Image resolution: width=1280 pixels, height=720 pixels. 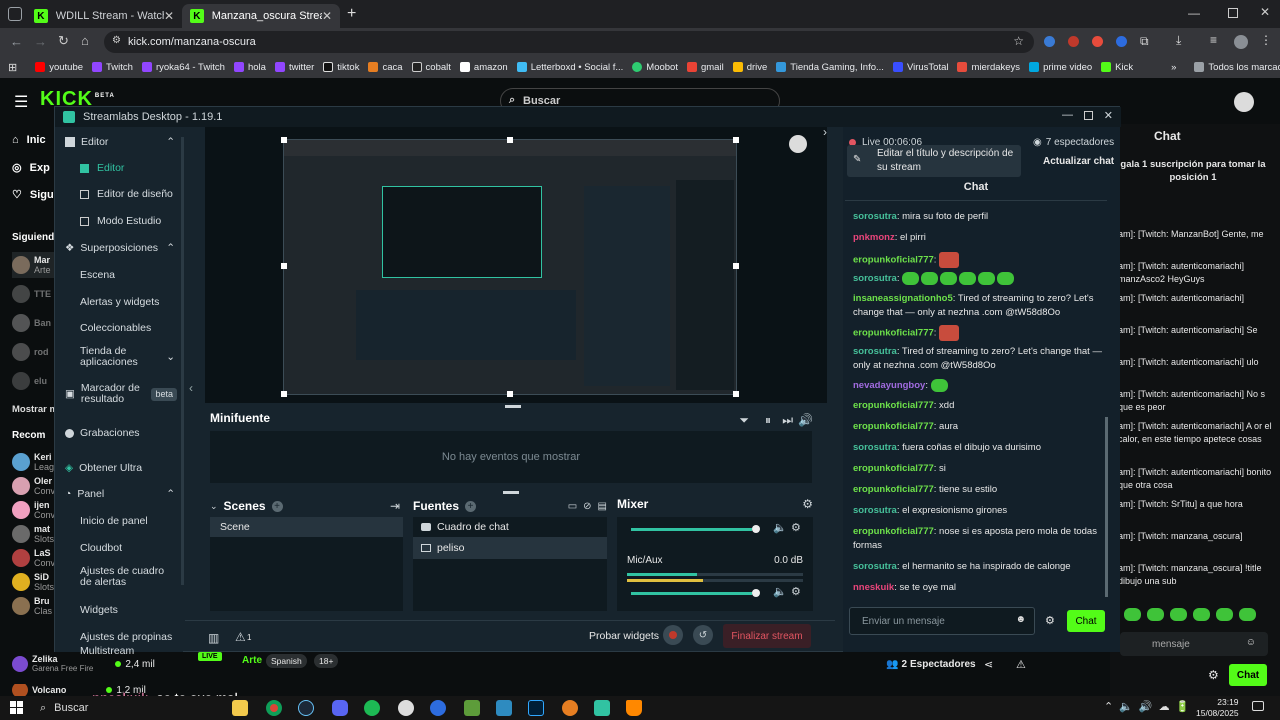 What do you see at coordinates (119, 194) in the screenshot?
I see `sidebar-item-layout-editor: Editor de diseño` at bounding box center [119, 194].